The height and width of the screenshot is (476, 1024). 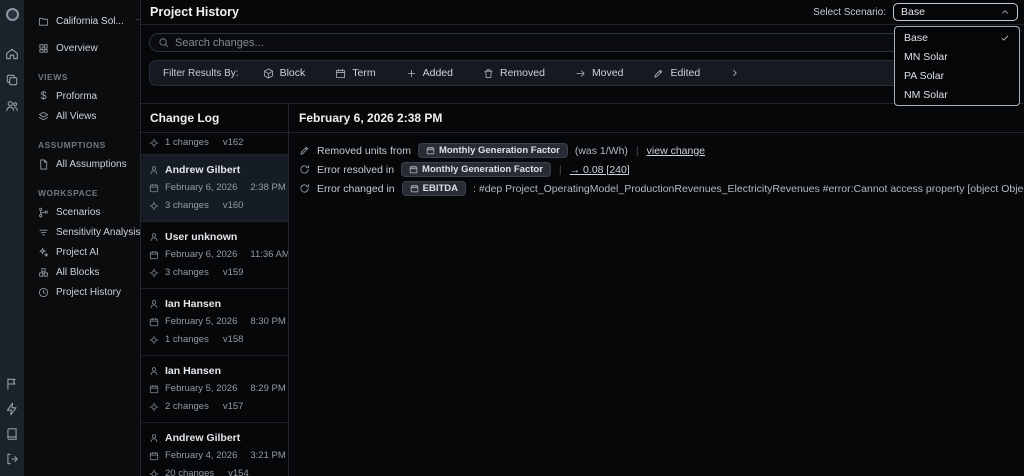 I want to click on app-logo-icon, so click(x=12, y=14).